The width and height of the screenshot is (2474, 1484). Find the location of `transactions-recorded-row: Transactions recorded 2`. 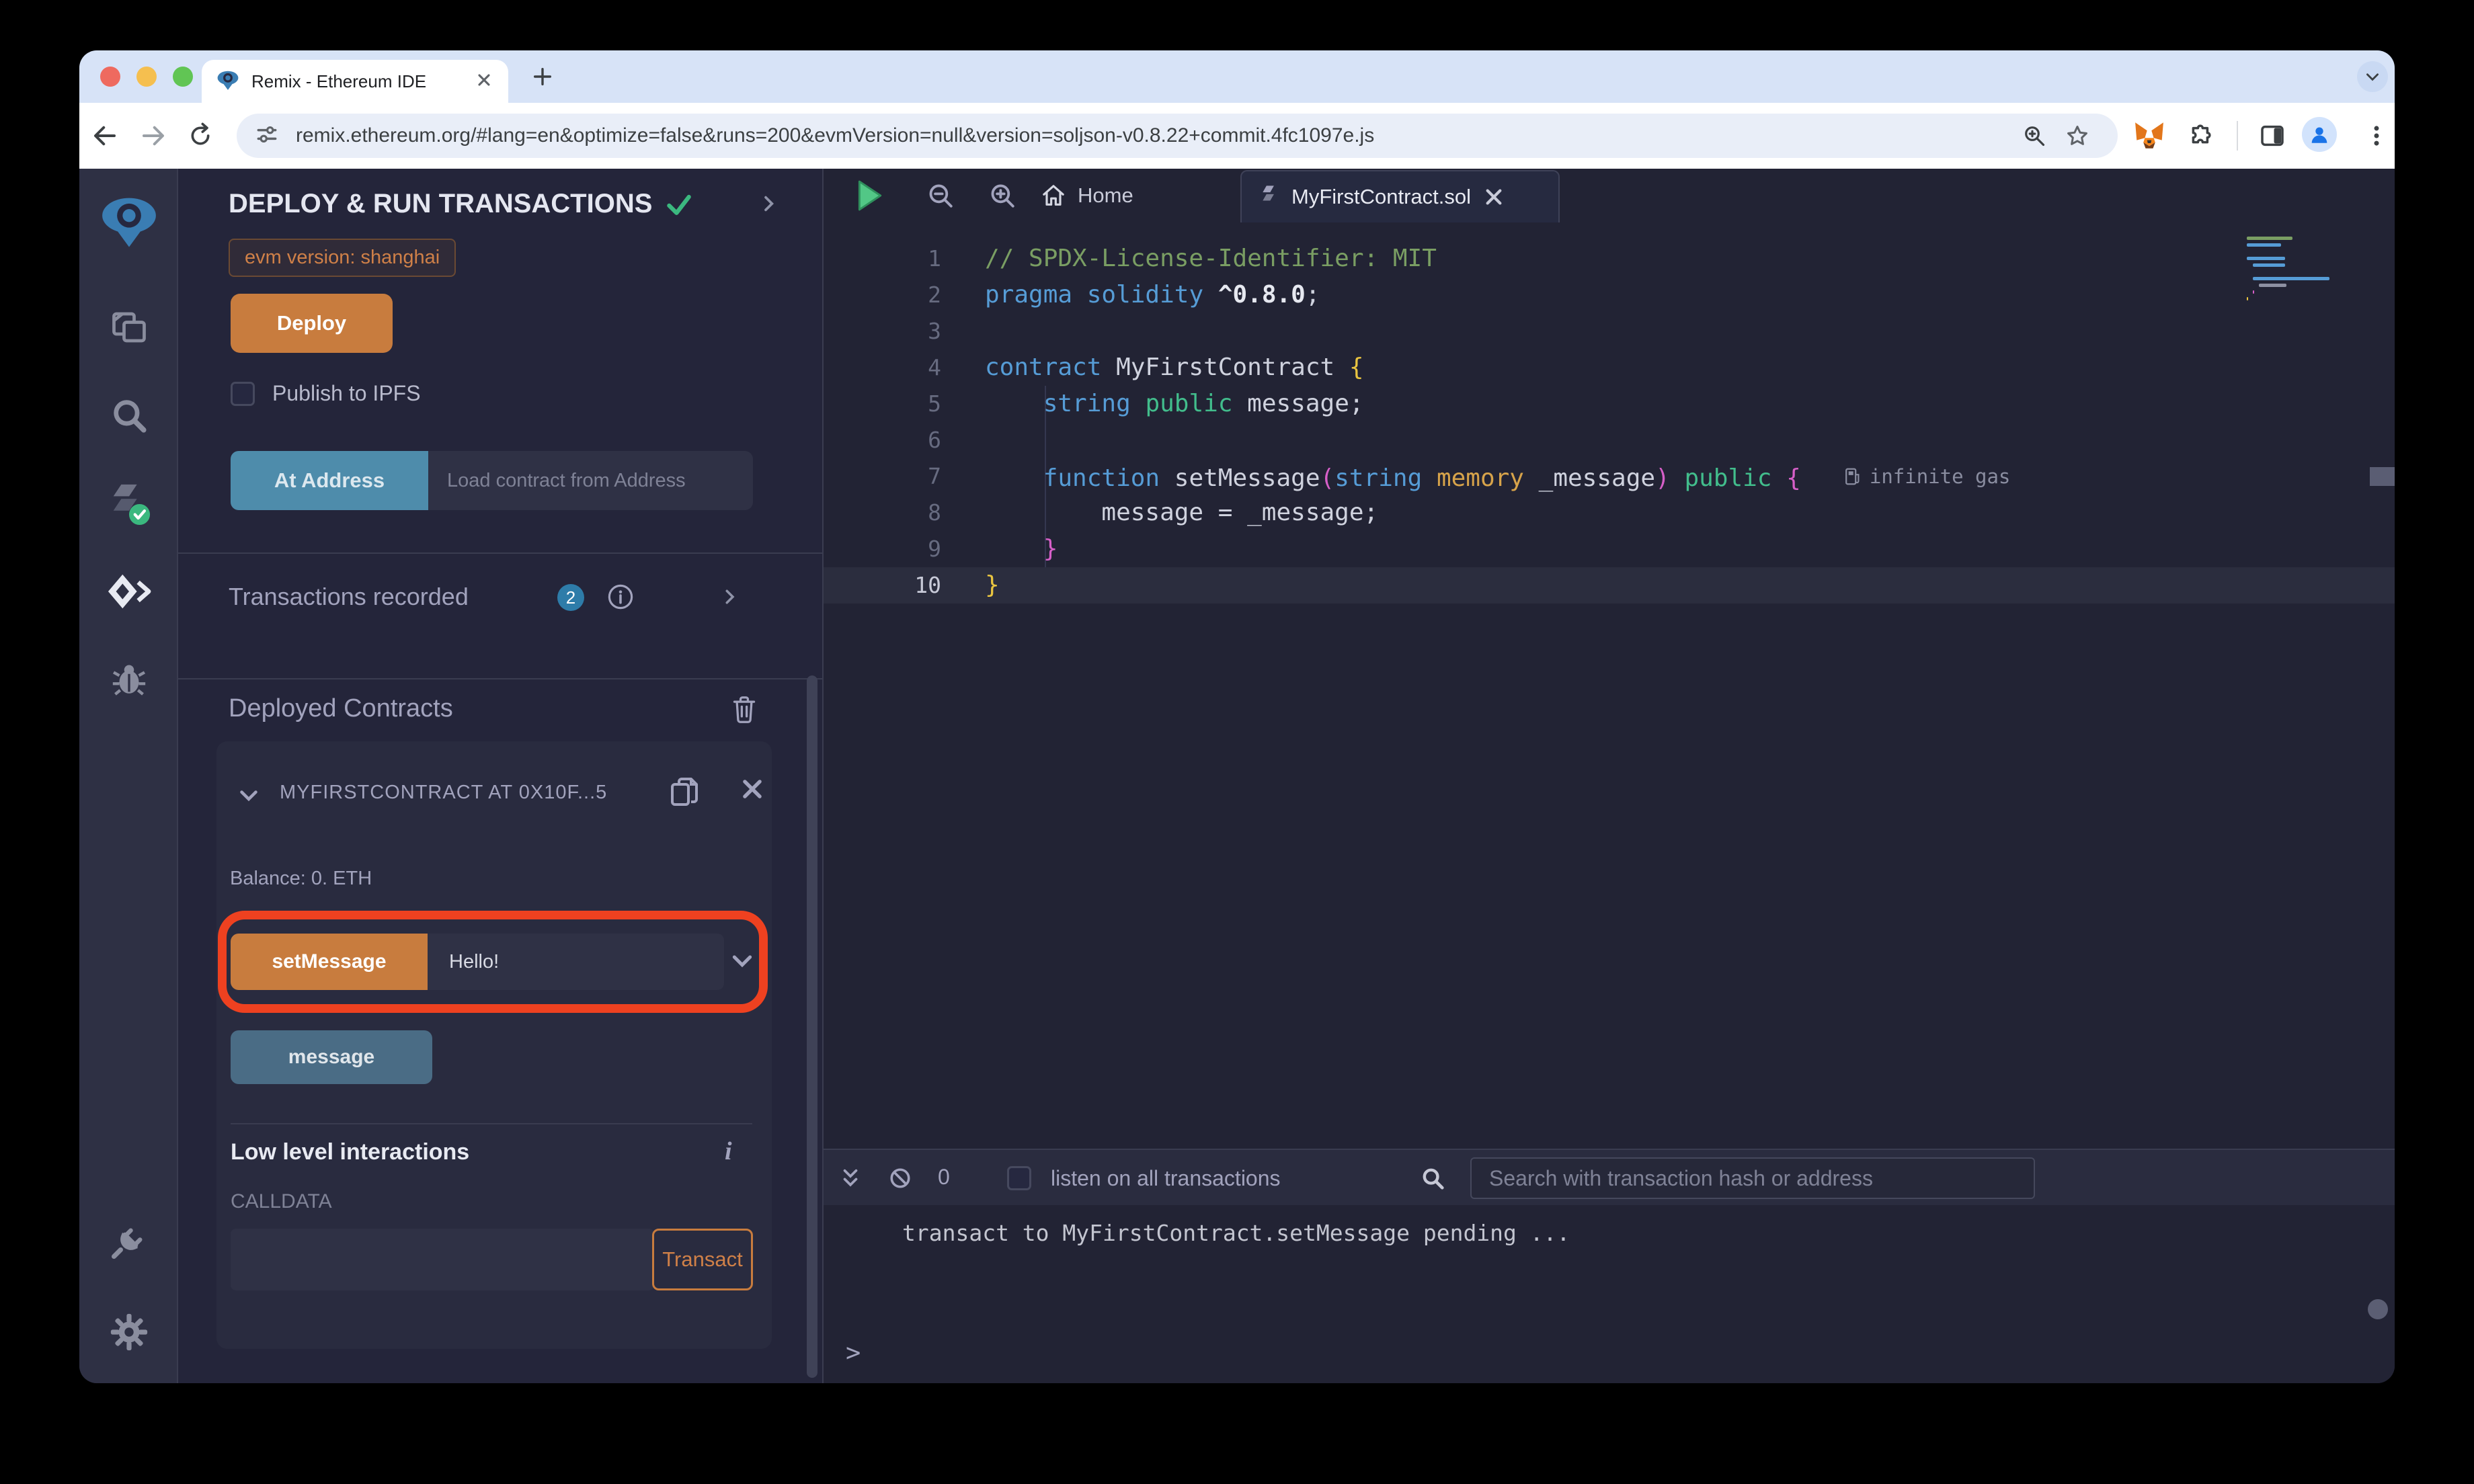

transactions-recorded-row: Transactions recorded 2 is located at coordinates (505, 599).